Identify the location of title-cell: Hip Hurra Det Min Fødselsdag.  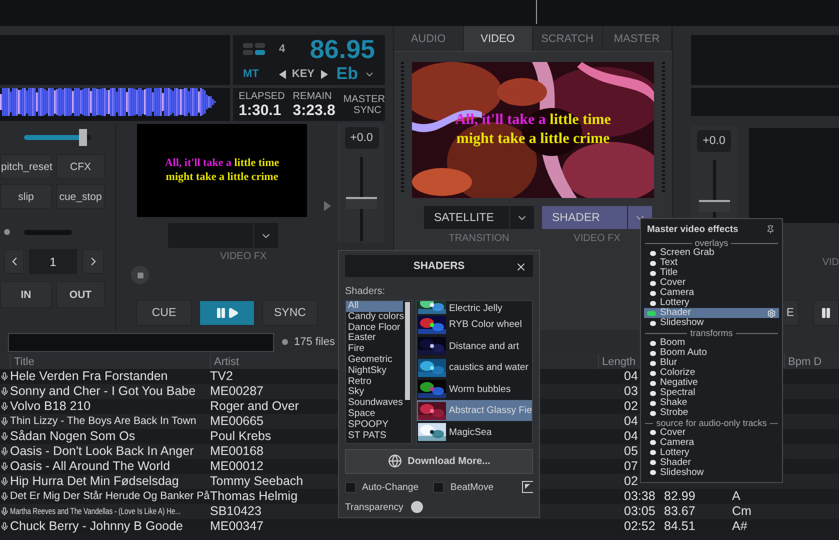
(94, 481).